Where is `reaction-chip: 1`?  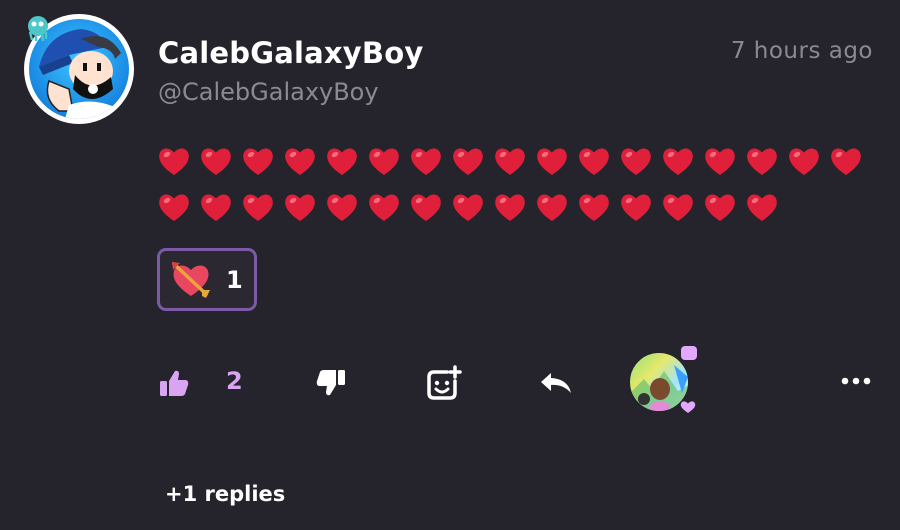 reaction-chip: 1 is located at coordinates (207, 279).